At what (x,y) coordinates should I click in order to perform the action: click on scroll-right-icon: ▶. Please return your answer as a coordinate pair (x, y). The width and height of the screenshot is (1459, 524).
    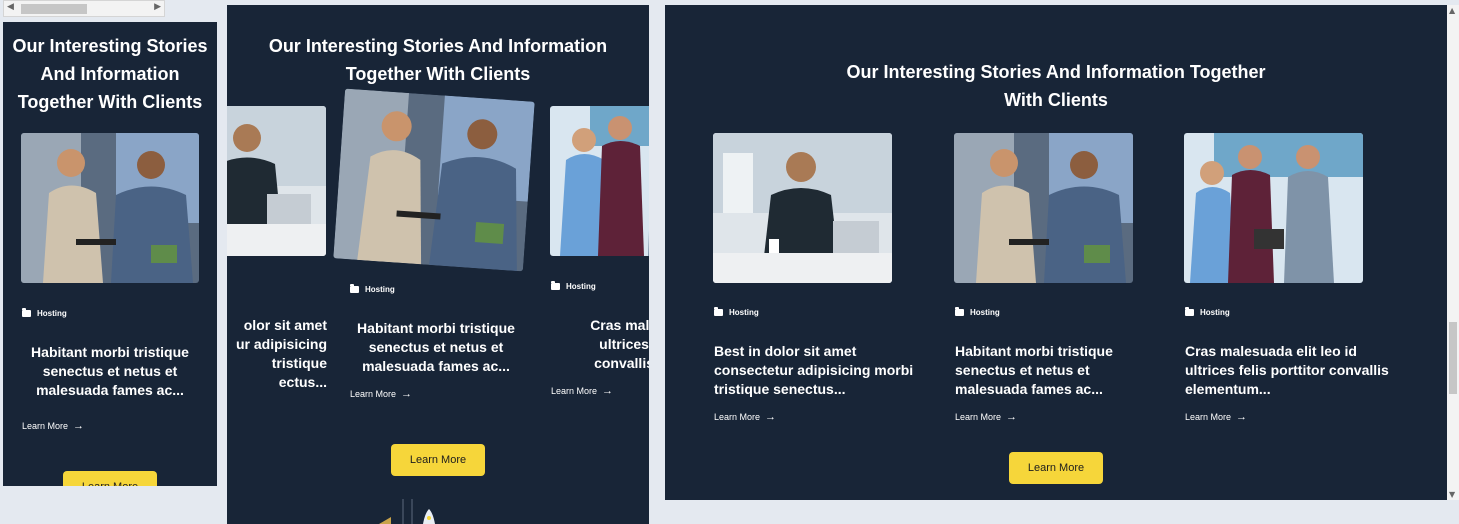
    Looking at the image, I should click on (157, 7).